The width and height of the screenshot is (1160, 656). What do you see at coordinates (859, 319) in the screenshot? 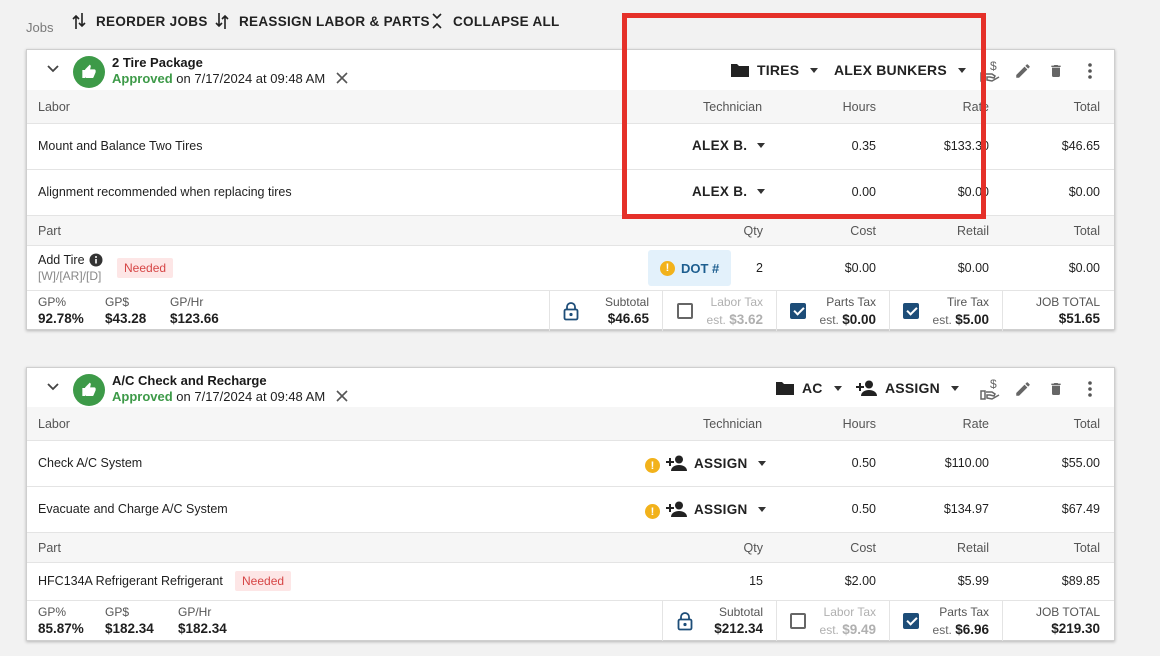
I see `parts-tax-amount: $0.00` at bounding box center [859, 319].